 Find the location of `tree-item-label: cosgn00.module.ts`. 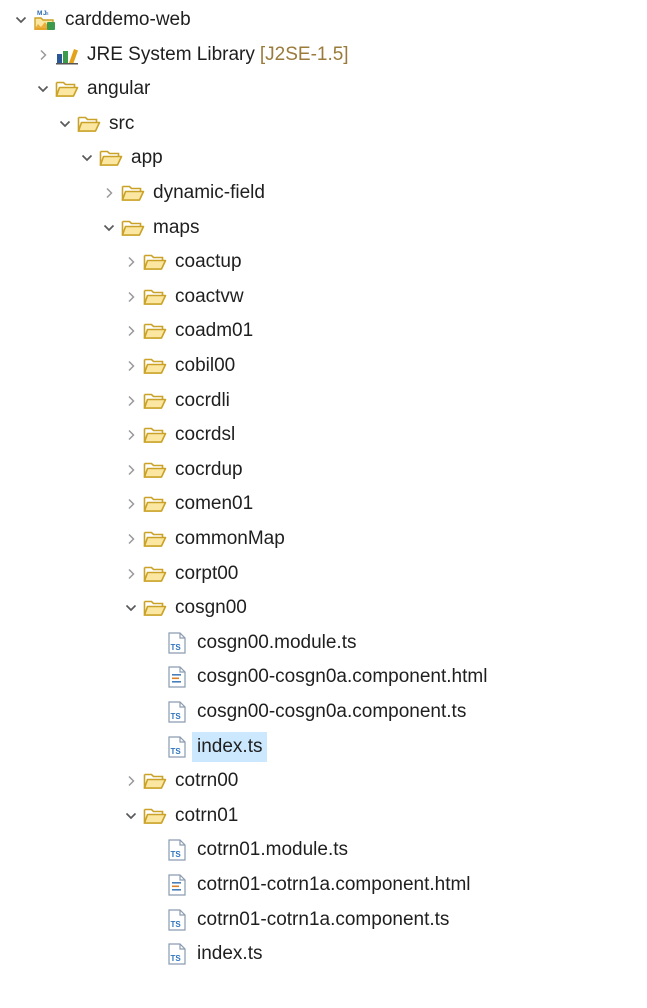

tree-item-label: cosgn00.module.ts is located at coordinates (277, 642).